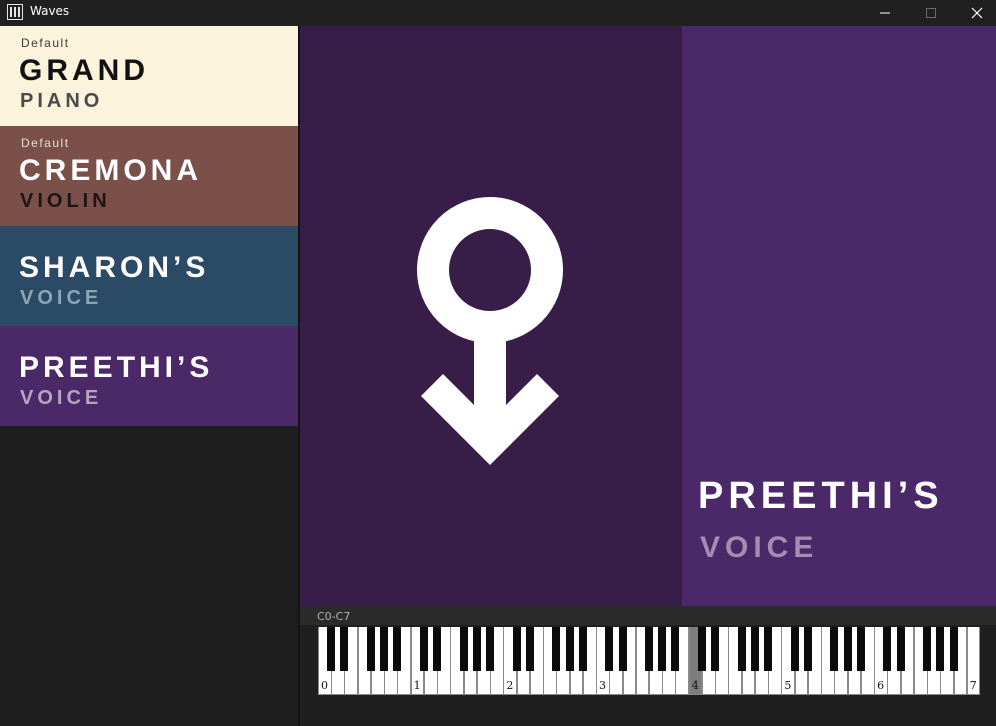 The width and height of the screenshot is (996, 726). What do you see at coordinates (973, 685) in the screenshot?
I see `octave-label: 7` at bounding box center [973, 685].